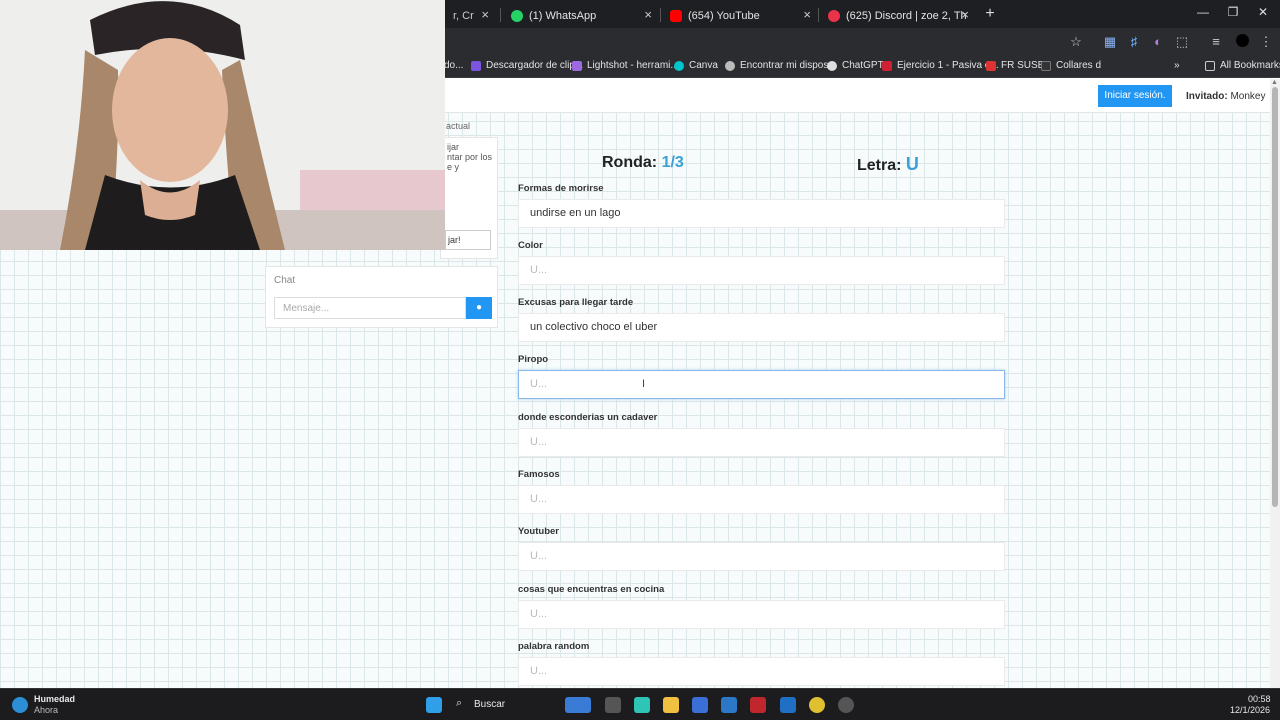  Describe the element at coordinates (724, 16) in the screenshot. I see `tab-label: (654) YouTube` at that location.